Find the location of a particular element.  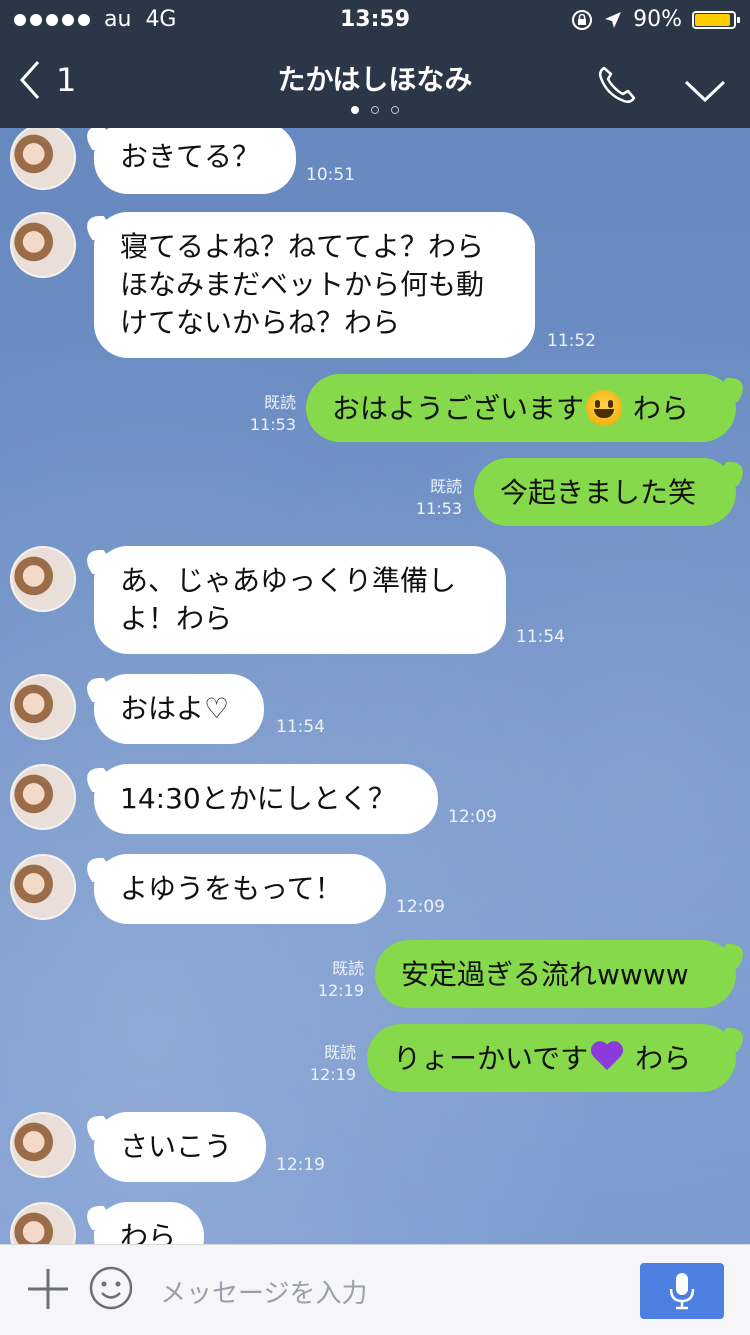

top-bar: au 4G 13:59 90% 1 たかはしほなみ is located at coordinates (375, 64).